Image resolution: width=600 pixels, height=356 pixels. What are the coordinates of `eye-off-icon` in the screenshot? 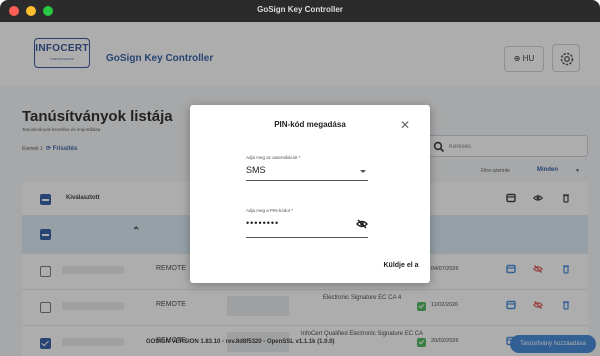 It's located at (362, 224).